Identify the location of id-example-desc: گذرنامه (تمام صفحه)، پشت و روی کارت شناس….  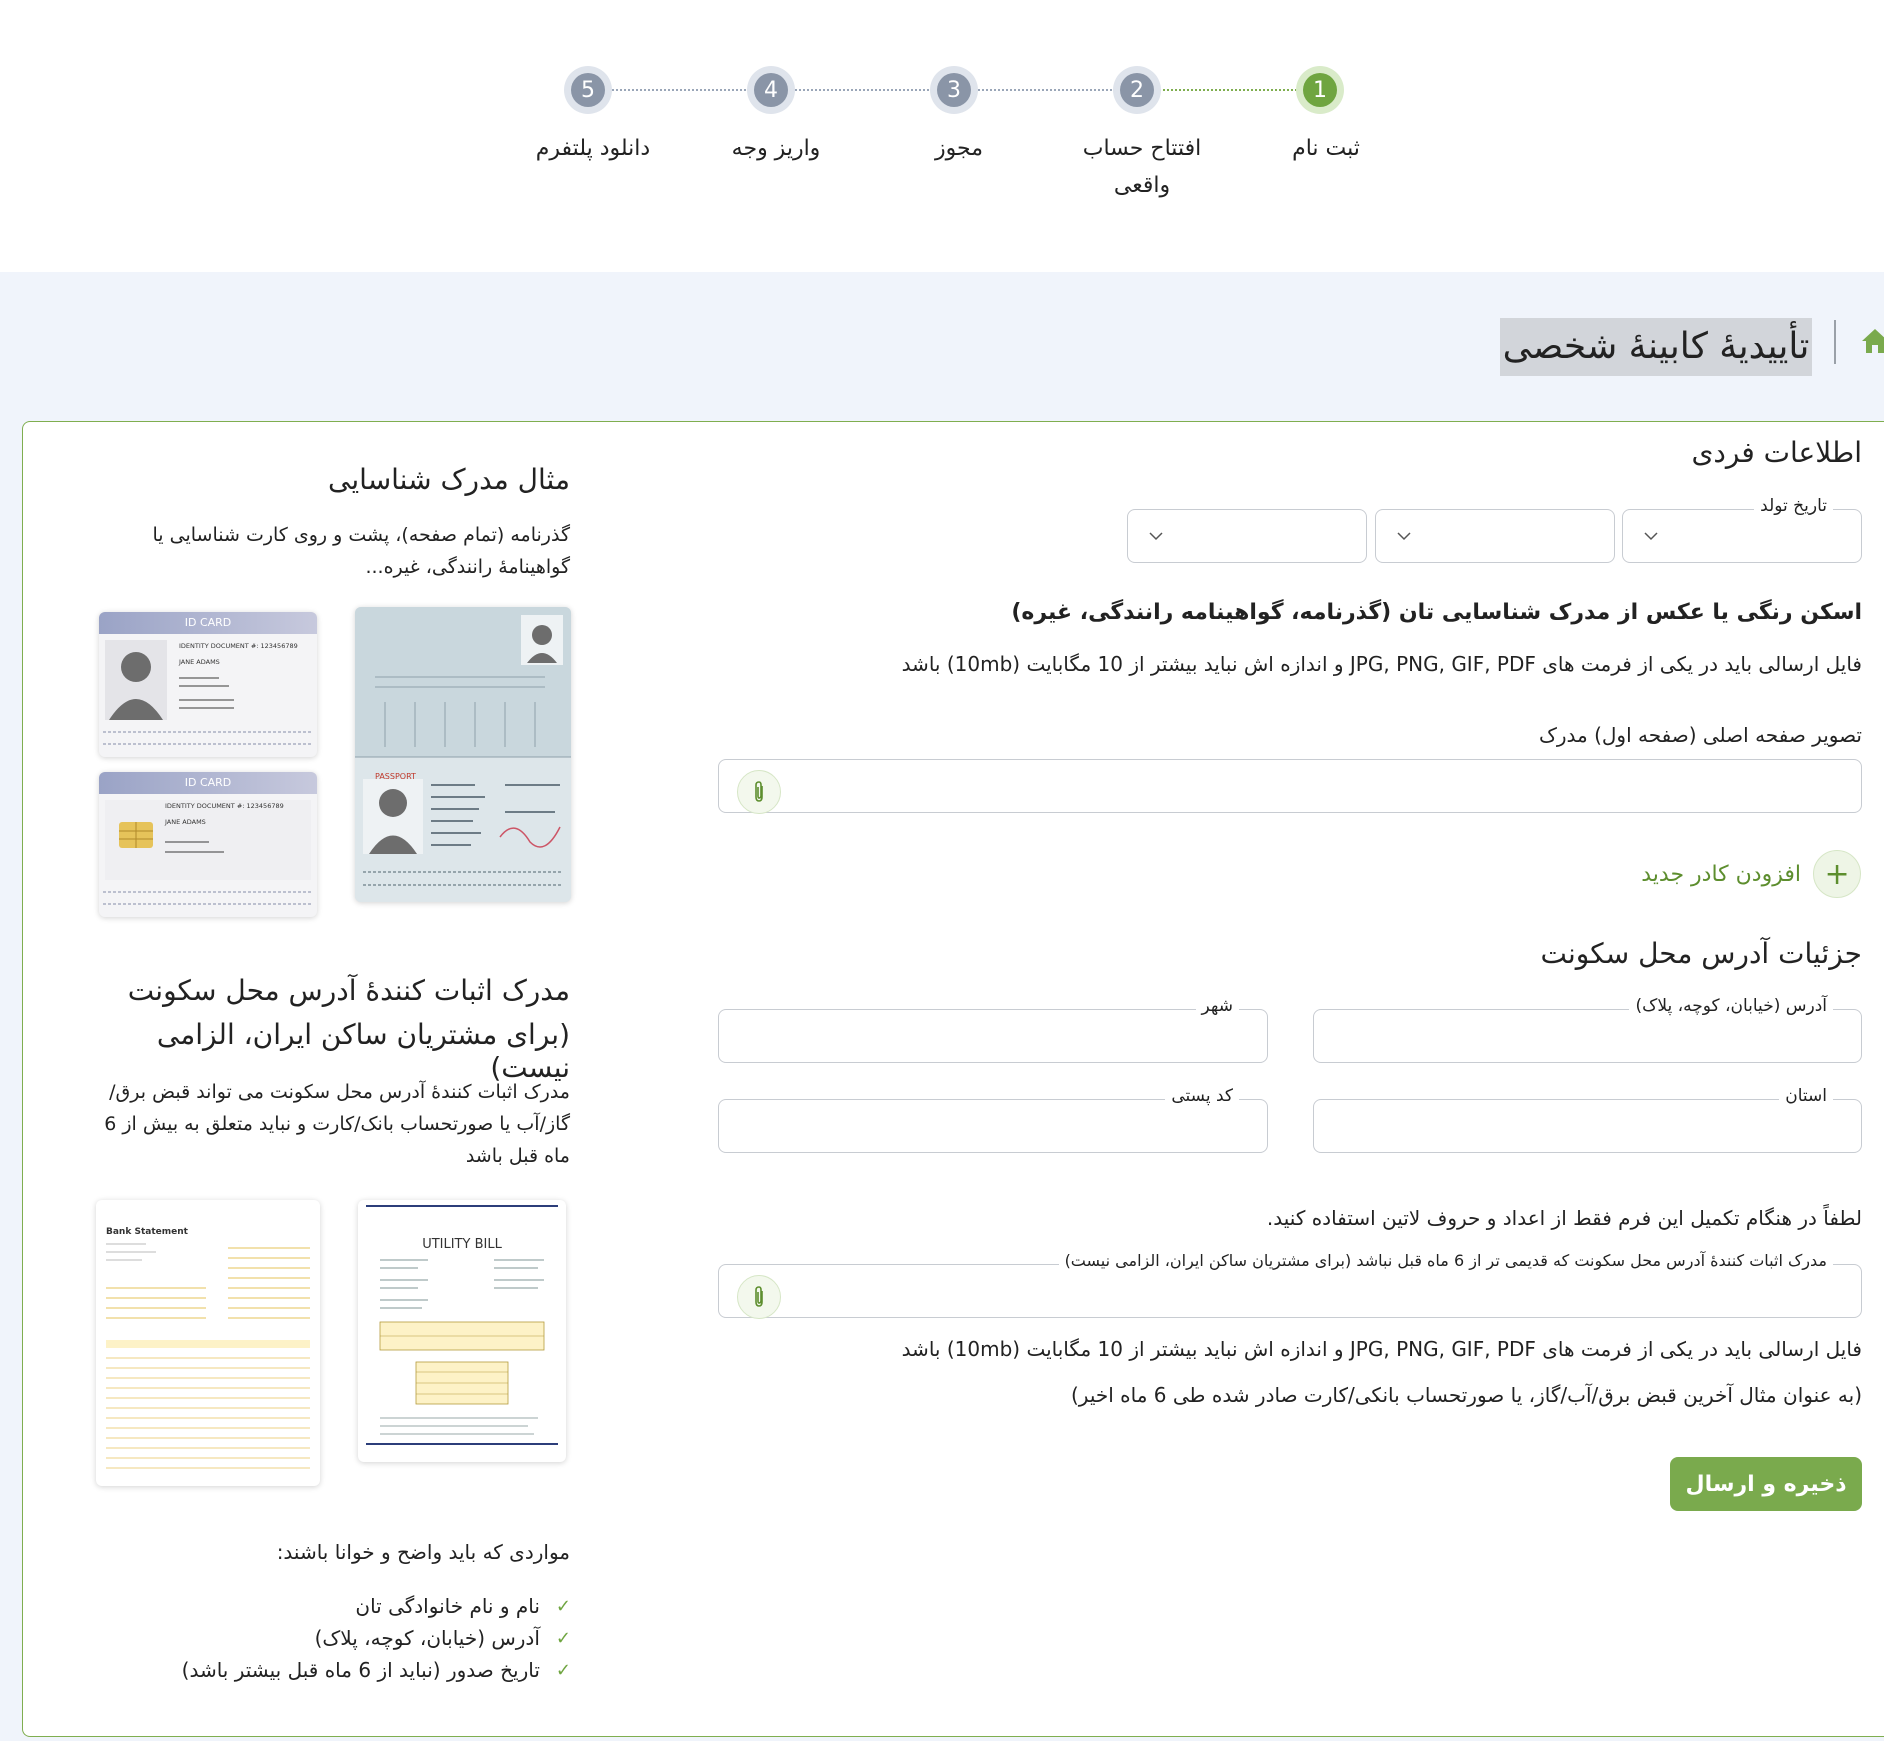
(361, 551).